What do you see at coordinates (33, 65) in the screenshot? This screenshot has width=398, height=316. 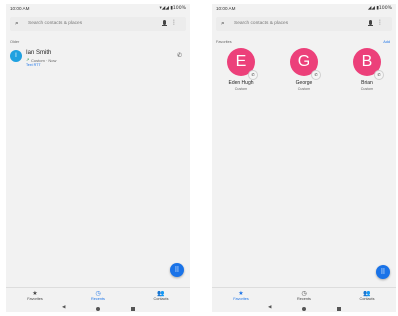 I see `rtt-label: Text RTT` at bounding box center [33, 65].